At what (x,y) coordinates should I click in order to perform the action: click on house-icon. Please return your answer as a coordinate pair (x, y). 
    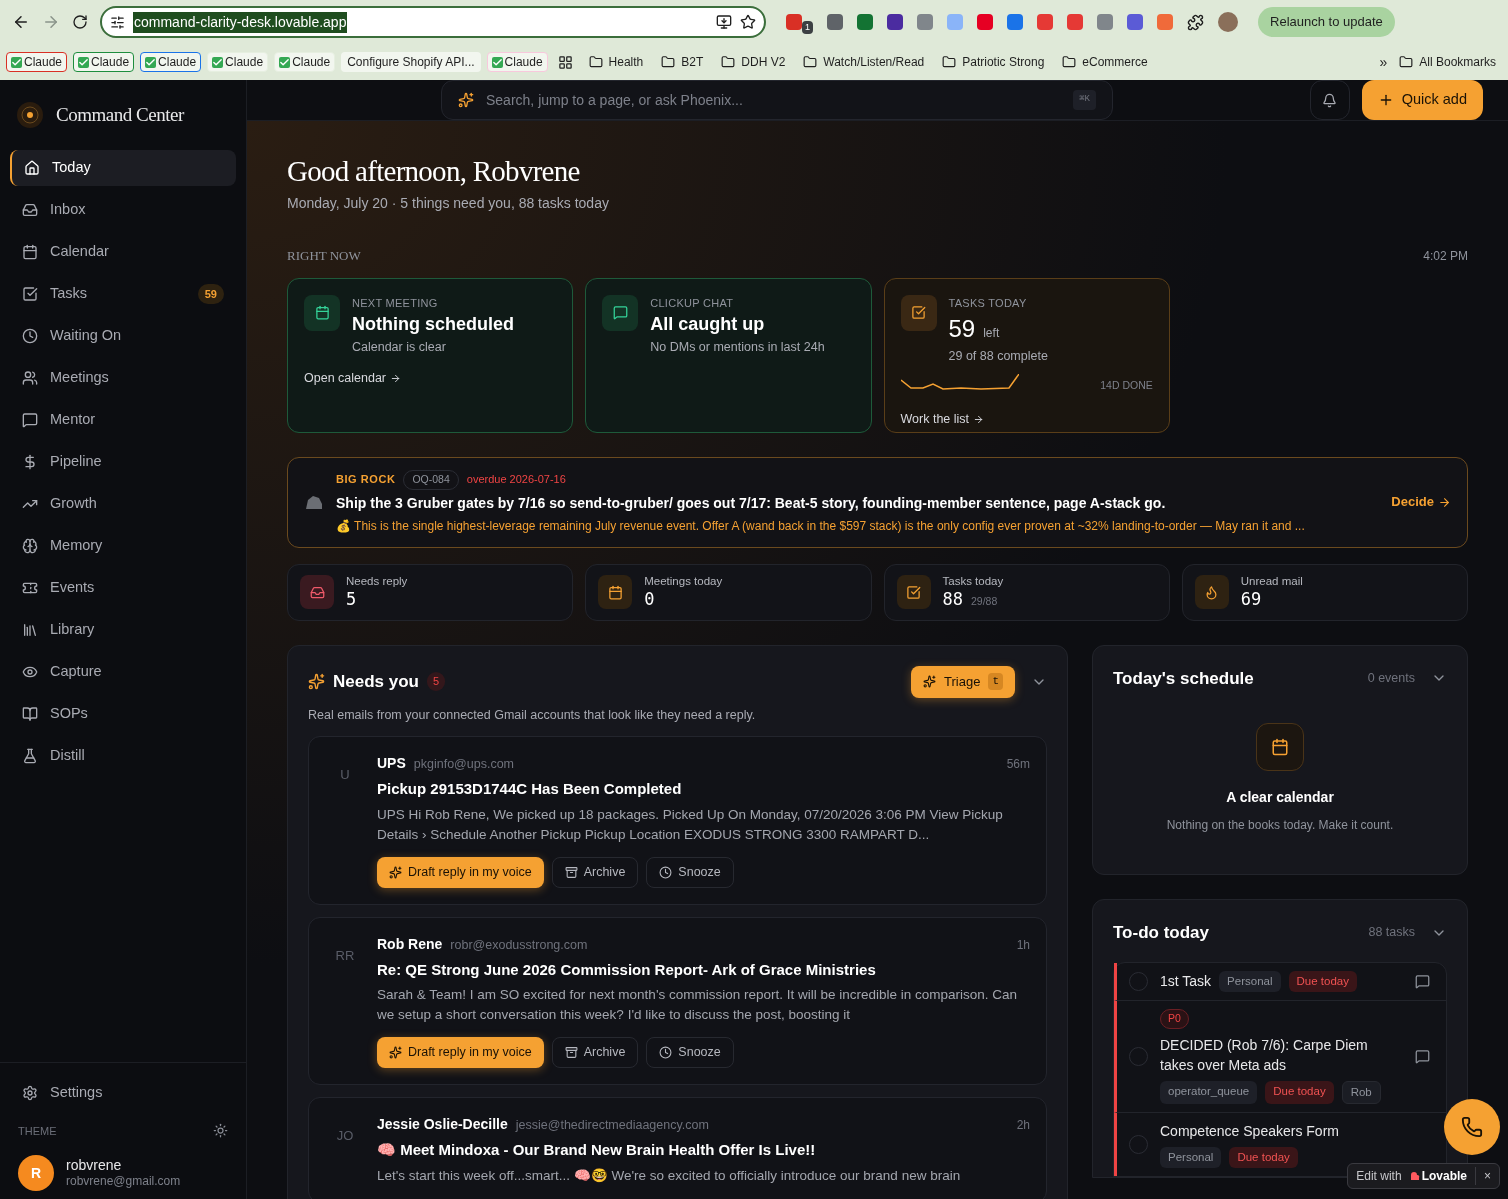
    Looking at the image, I should click on (32, 168).